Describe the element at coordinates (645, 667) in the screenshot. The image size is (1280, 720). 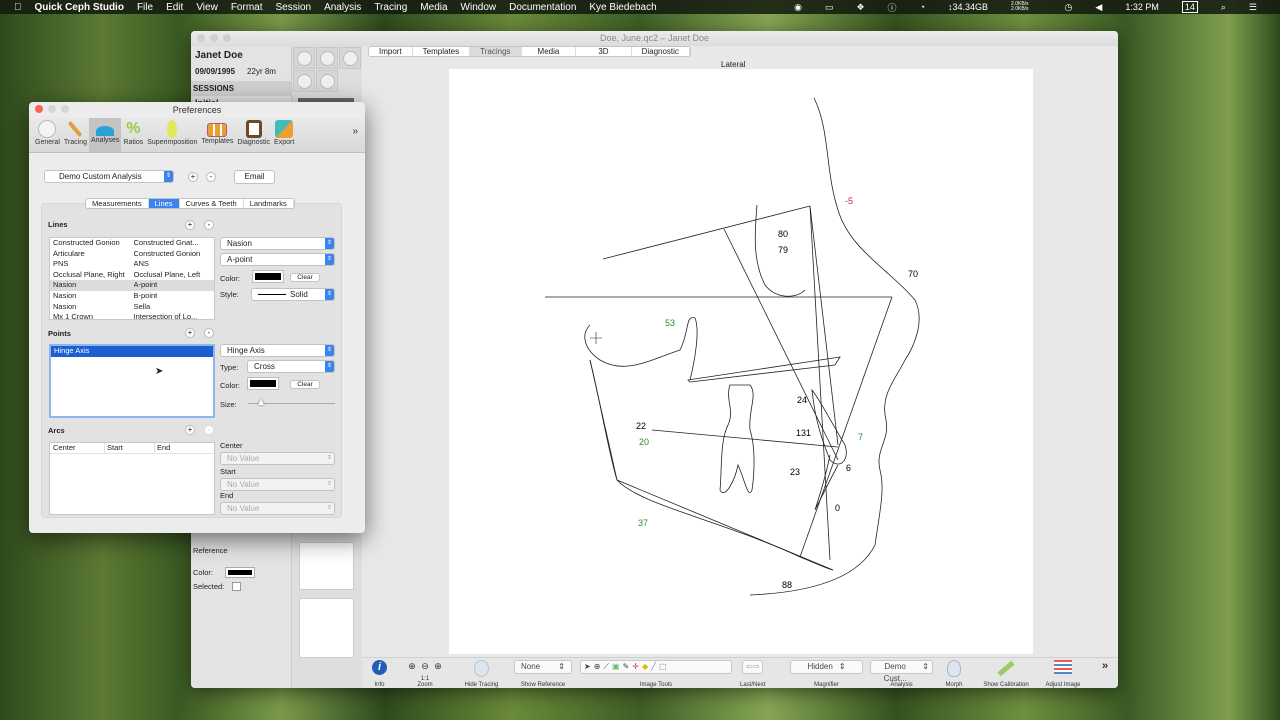
I see `highlight-tool-icon: ◆` at that location.